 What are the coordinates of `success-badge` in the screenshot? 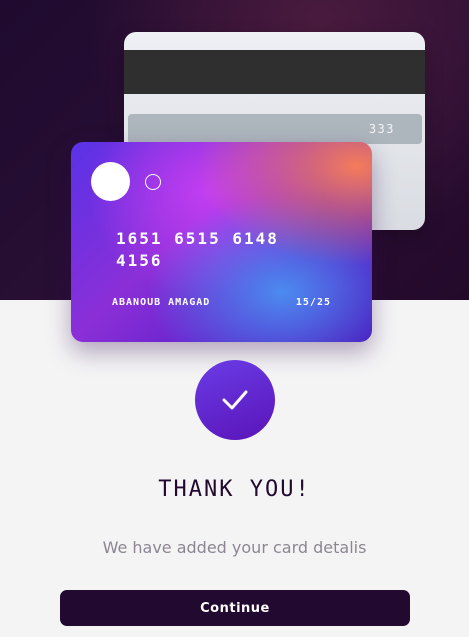 It's located at (235, 400).